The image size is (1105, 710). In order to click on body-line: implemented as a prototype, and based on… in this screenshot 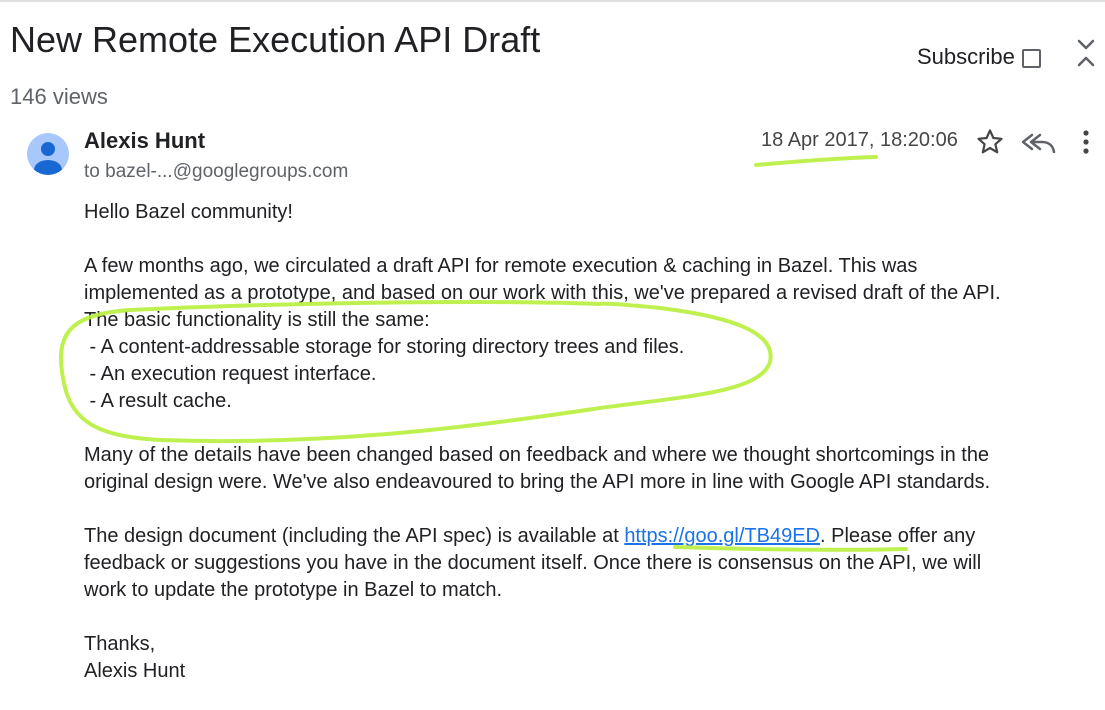, I will do `click(542, 293)`.